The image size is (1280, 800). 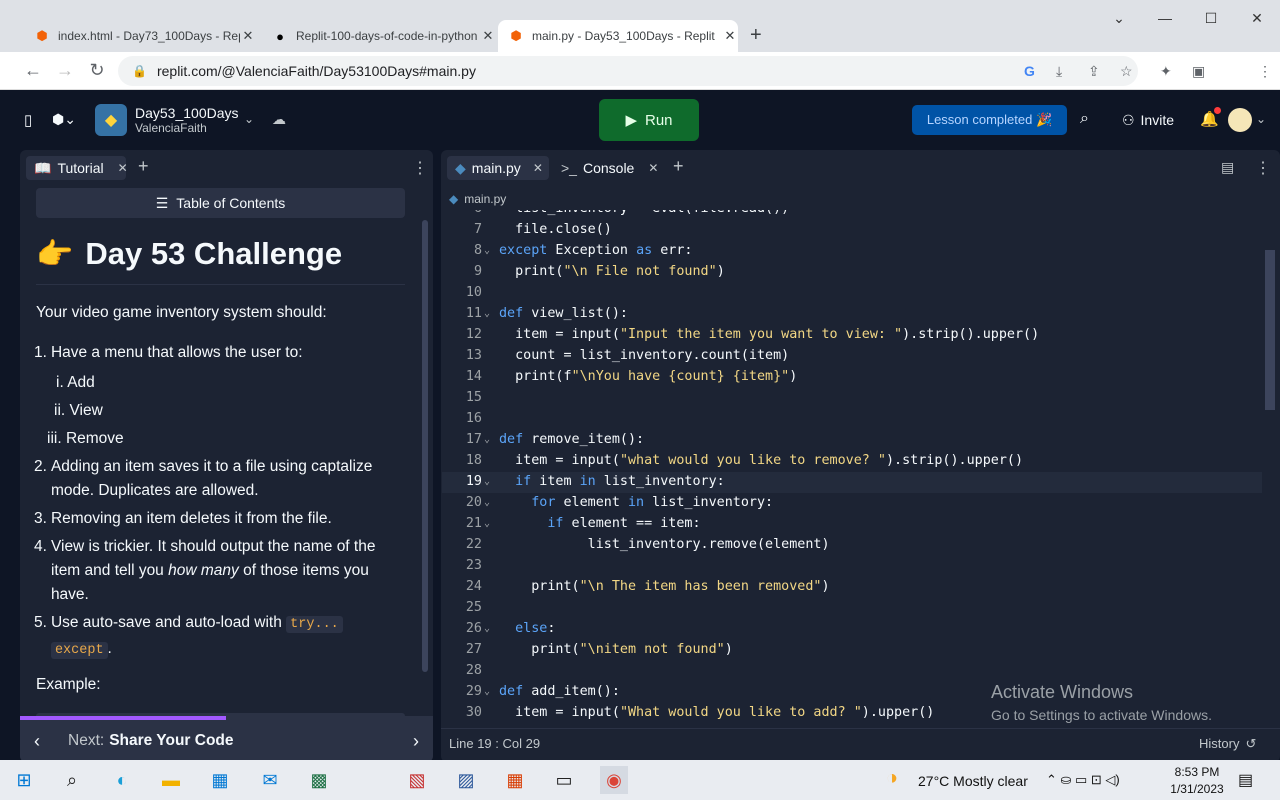 What do you see at coordinates (1083, 780) in the screenshot?
I see `system-tray-icons: ⌃ ⛀ ▭ ⊡ ◁)` at bounding box center [1083, 780].